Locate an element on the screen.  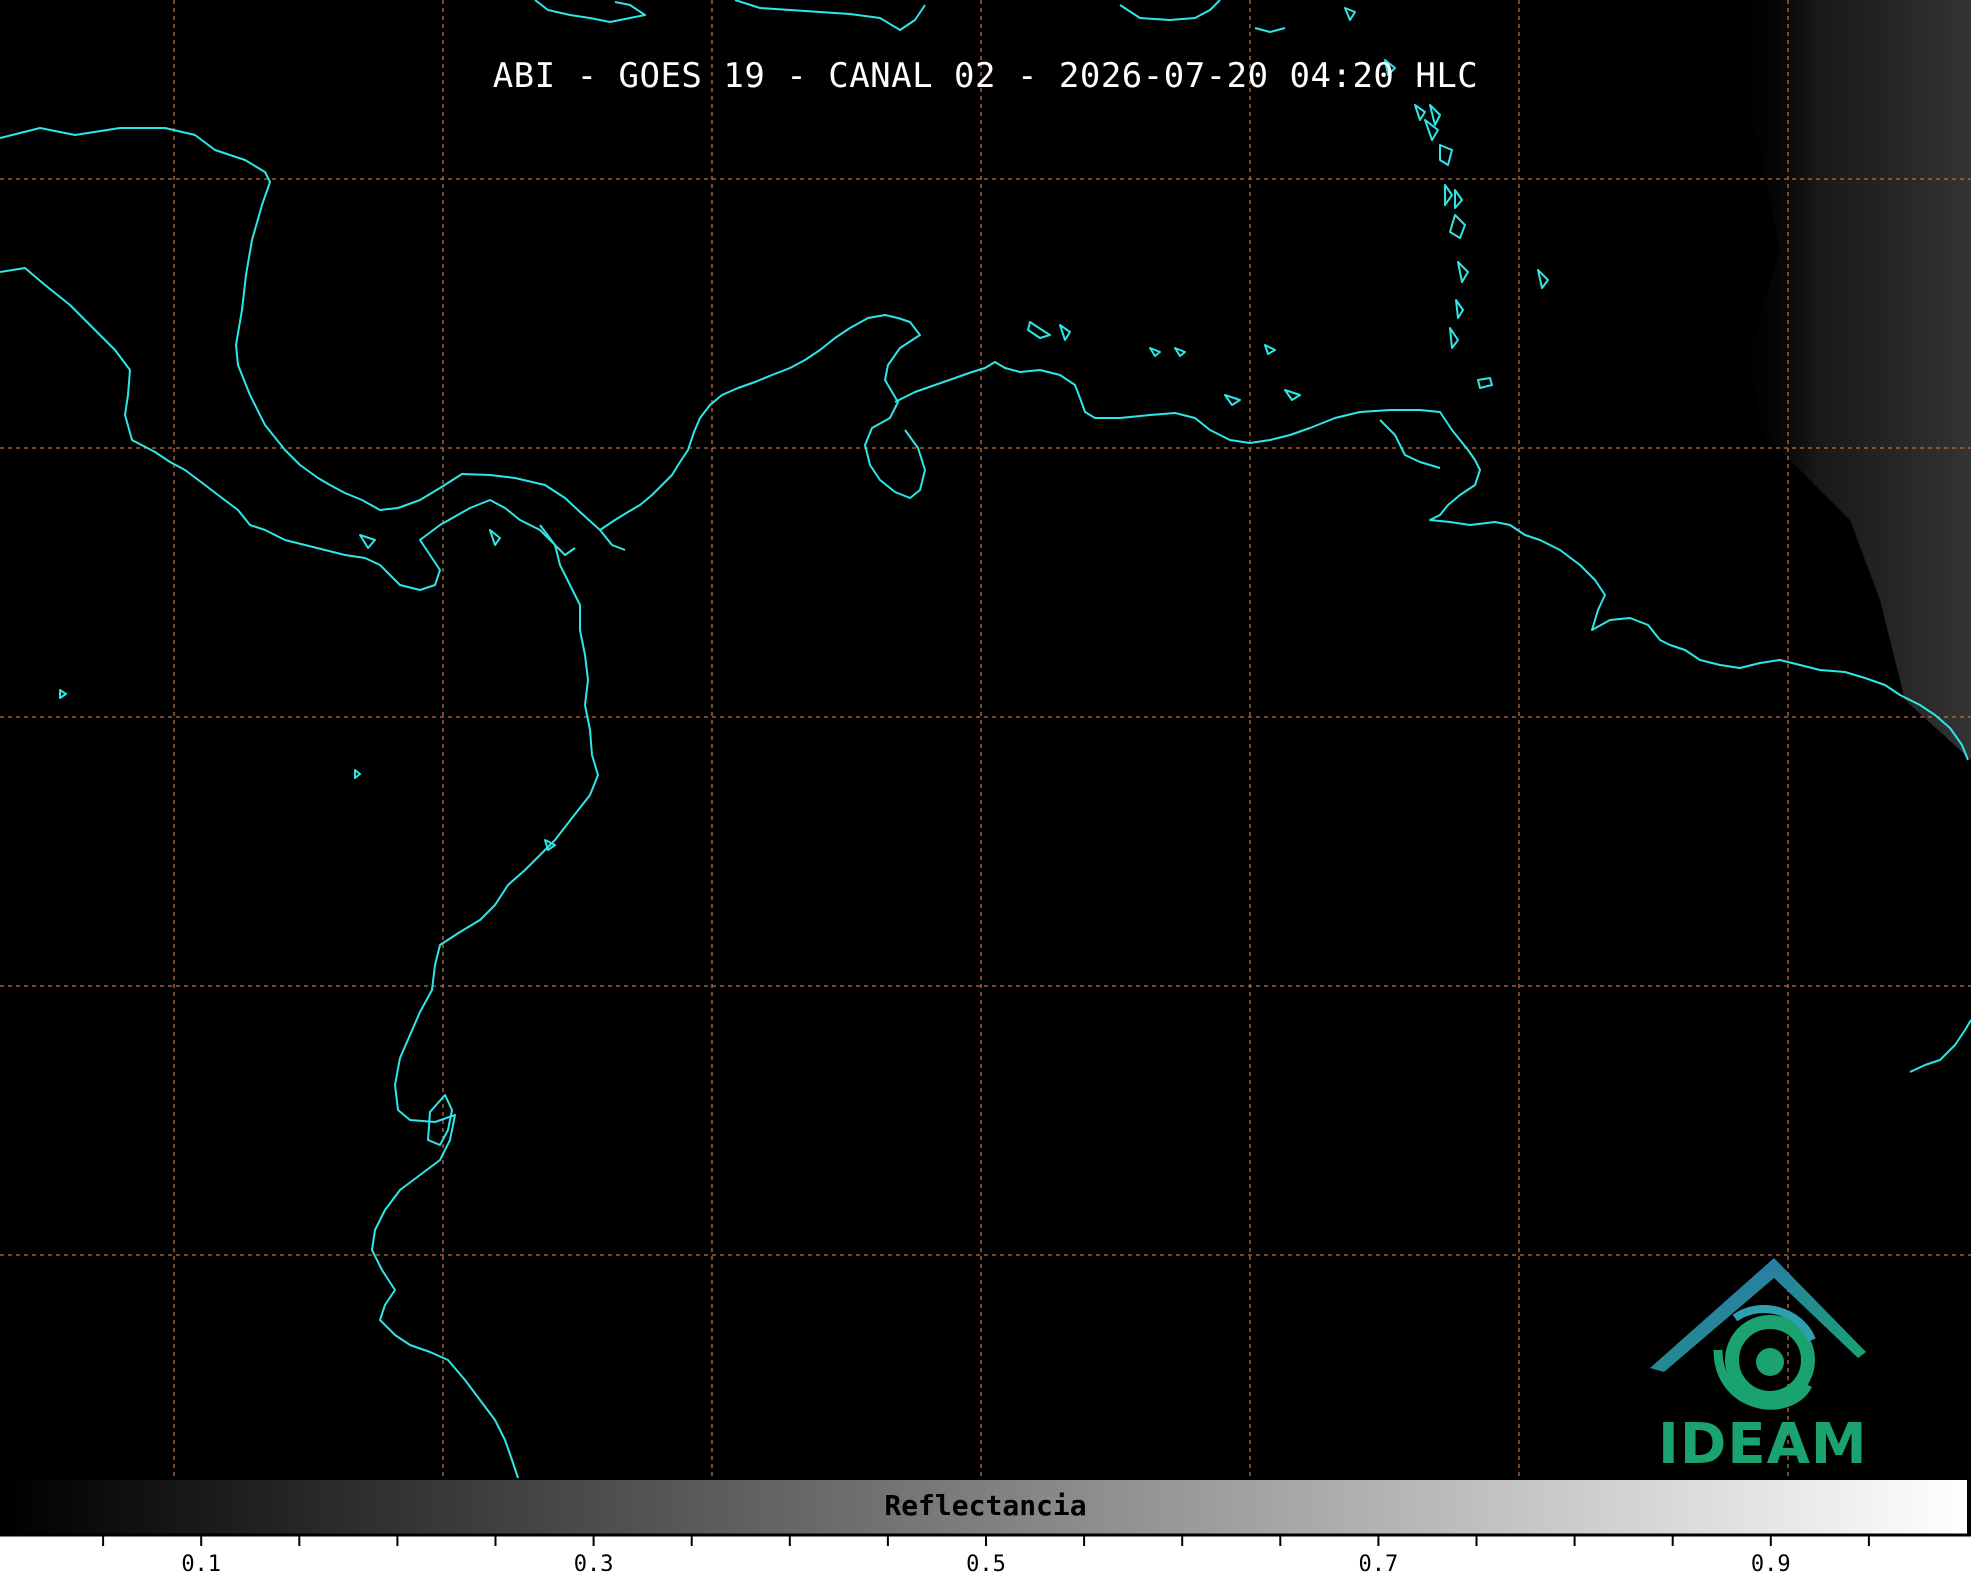
colorbar-tick-label: 0.3 is located at coordinates (593, 1564).